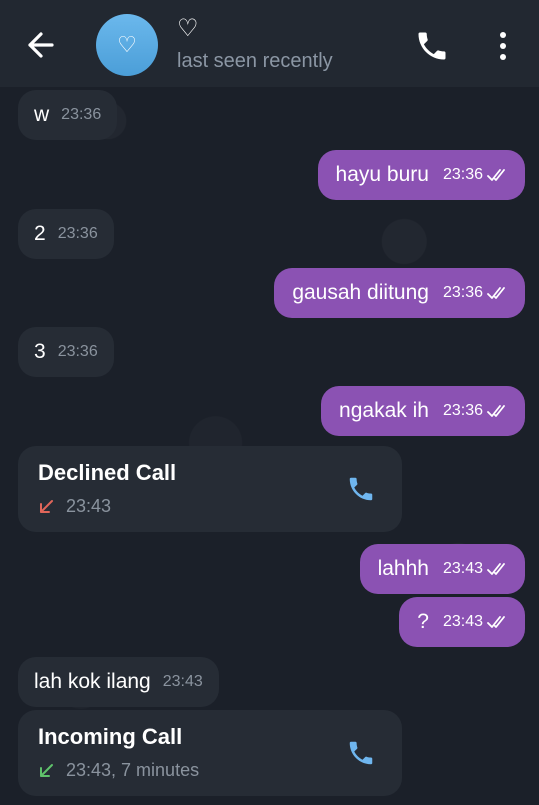 The width and height of the screenshot is (539, 805). Describe the element at coordinates (188, 28) in the screenshot. I see `chat-title: ♡` at that location.